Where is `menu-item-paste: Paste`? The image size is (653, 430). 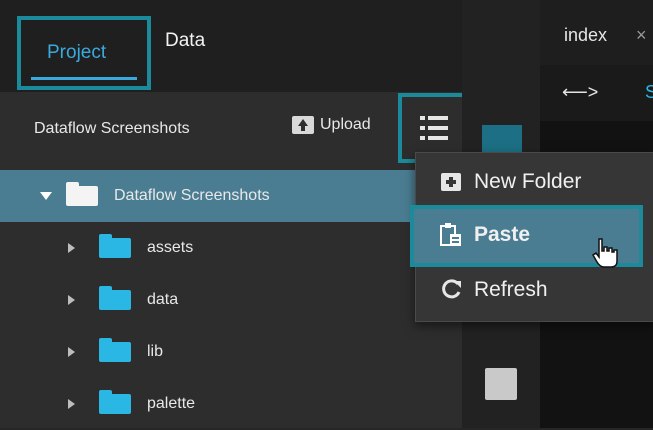 menu-item-paste: Paste is located at coordinates (485, 235).